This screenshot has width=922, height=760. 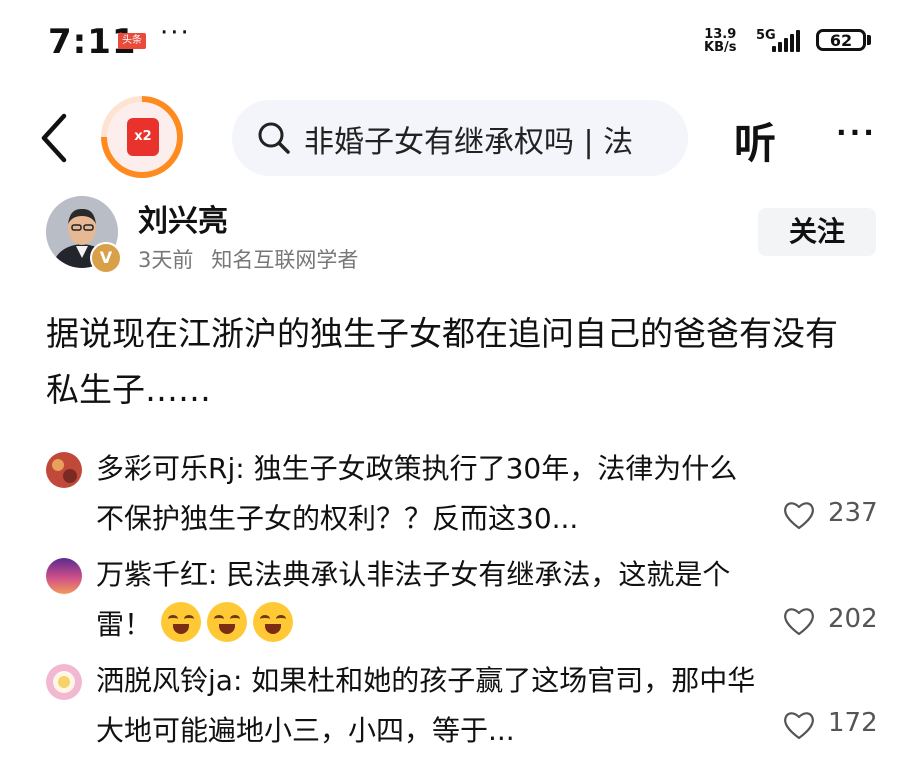 What do you see at coordinates (132, 41) in the screenshot?
I see `app-notification-badge: 头条` at bounding box center [132, 41].